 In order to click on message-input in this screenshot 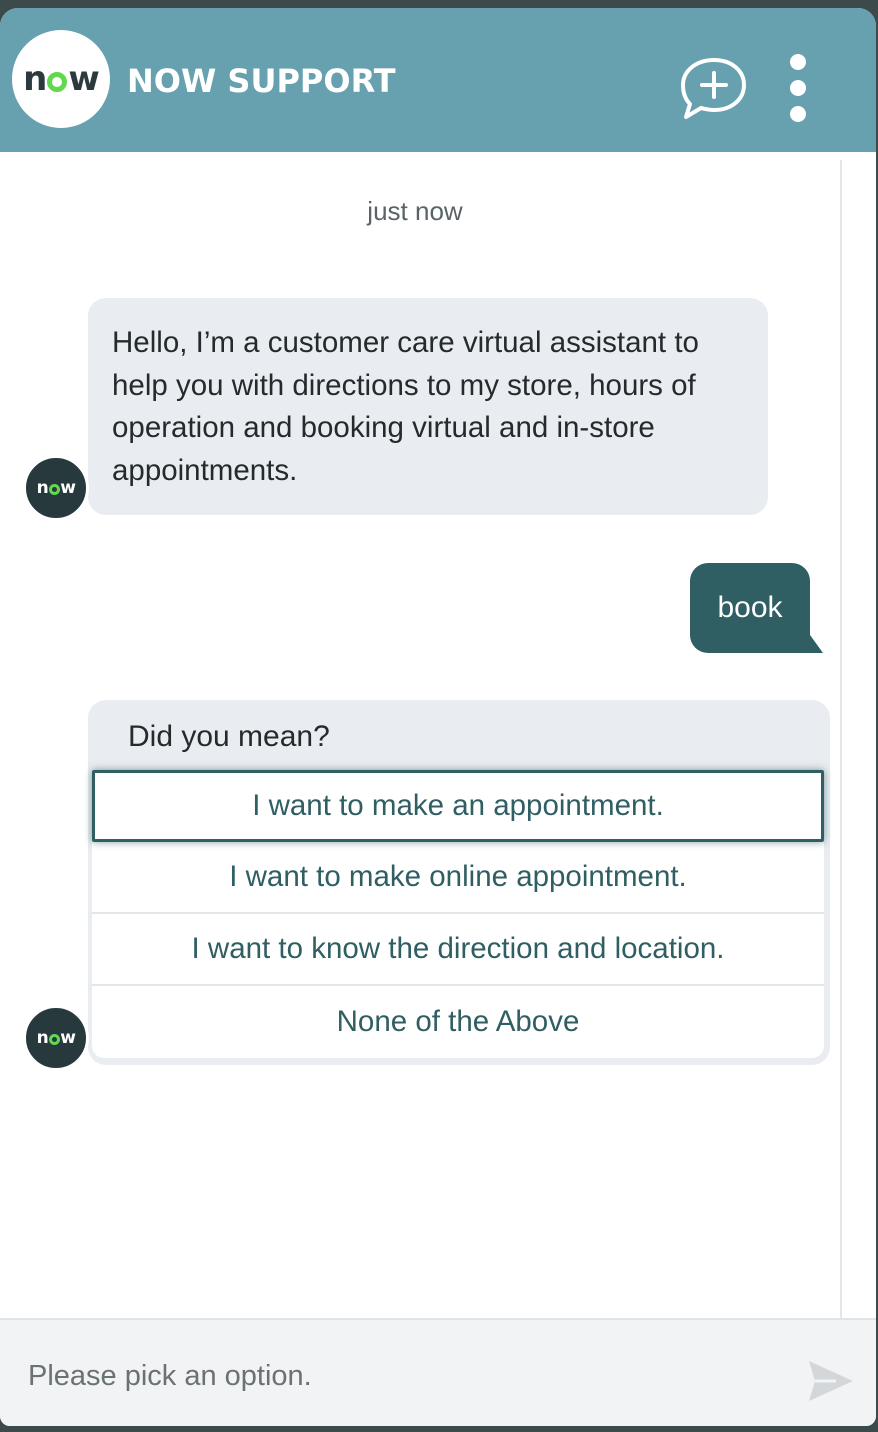, I will do `click(398, 1376)`.